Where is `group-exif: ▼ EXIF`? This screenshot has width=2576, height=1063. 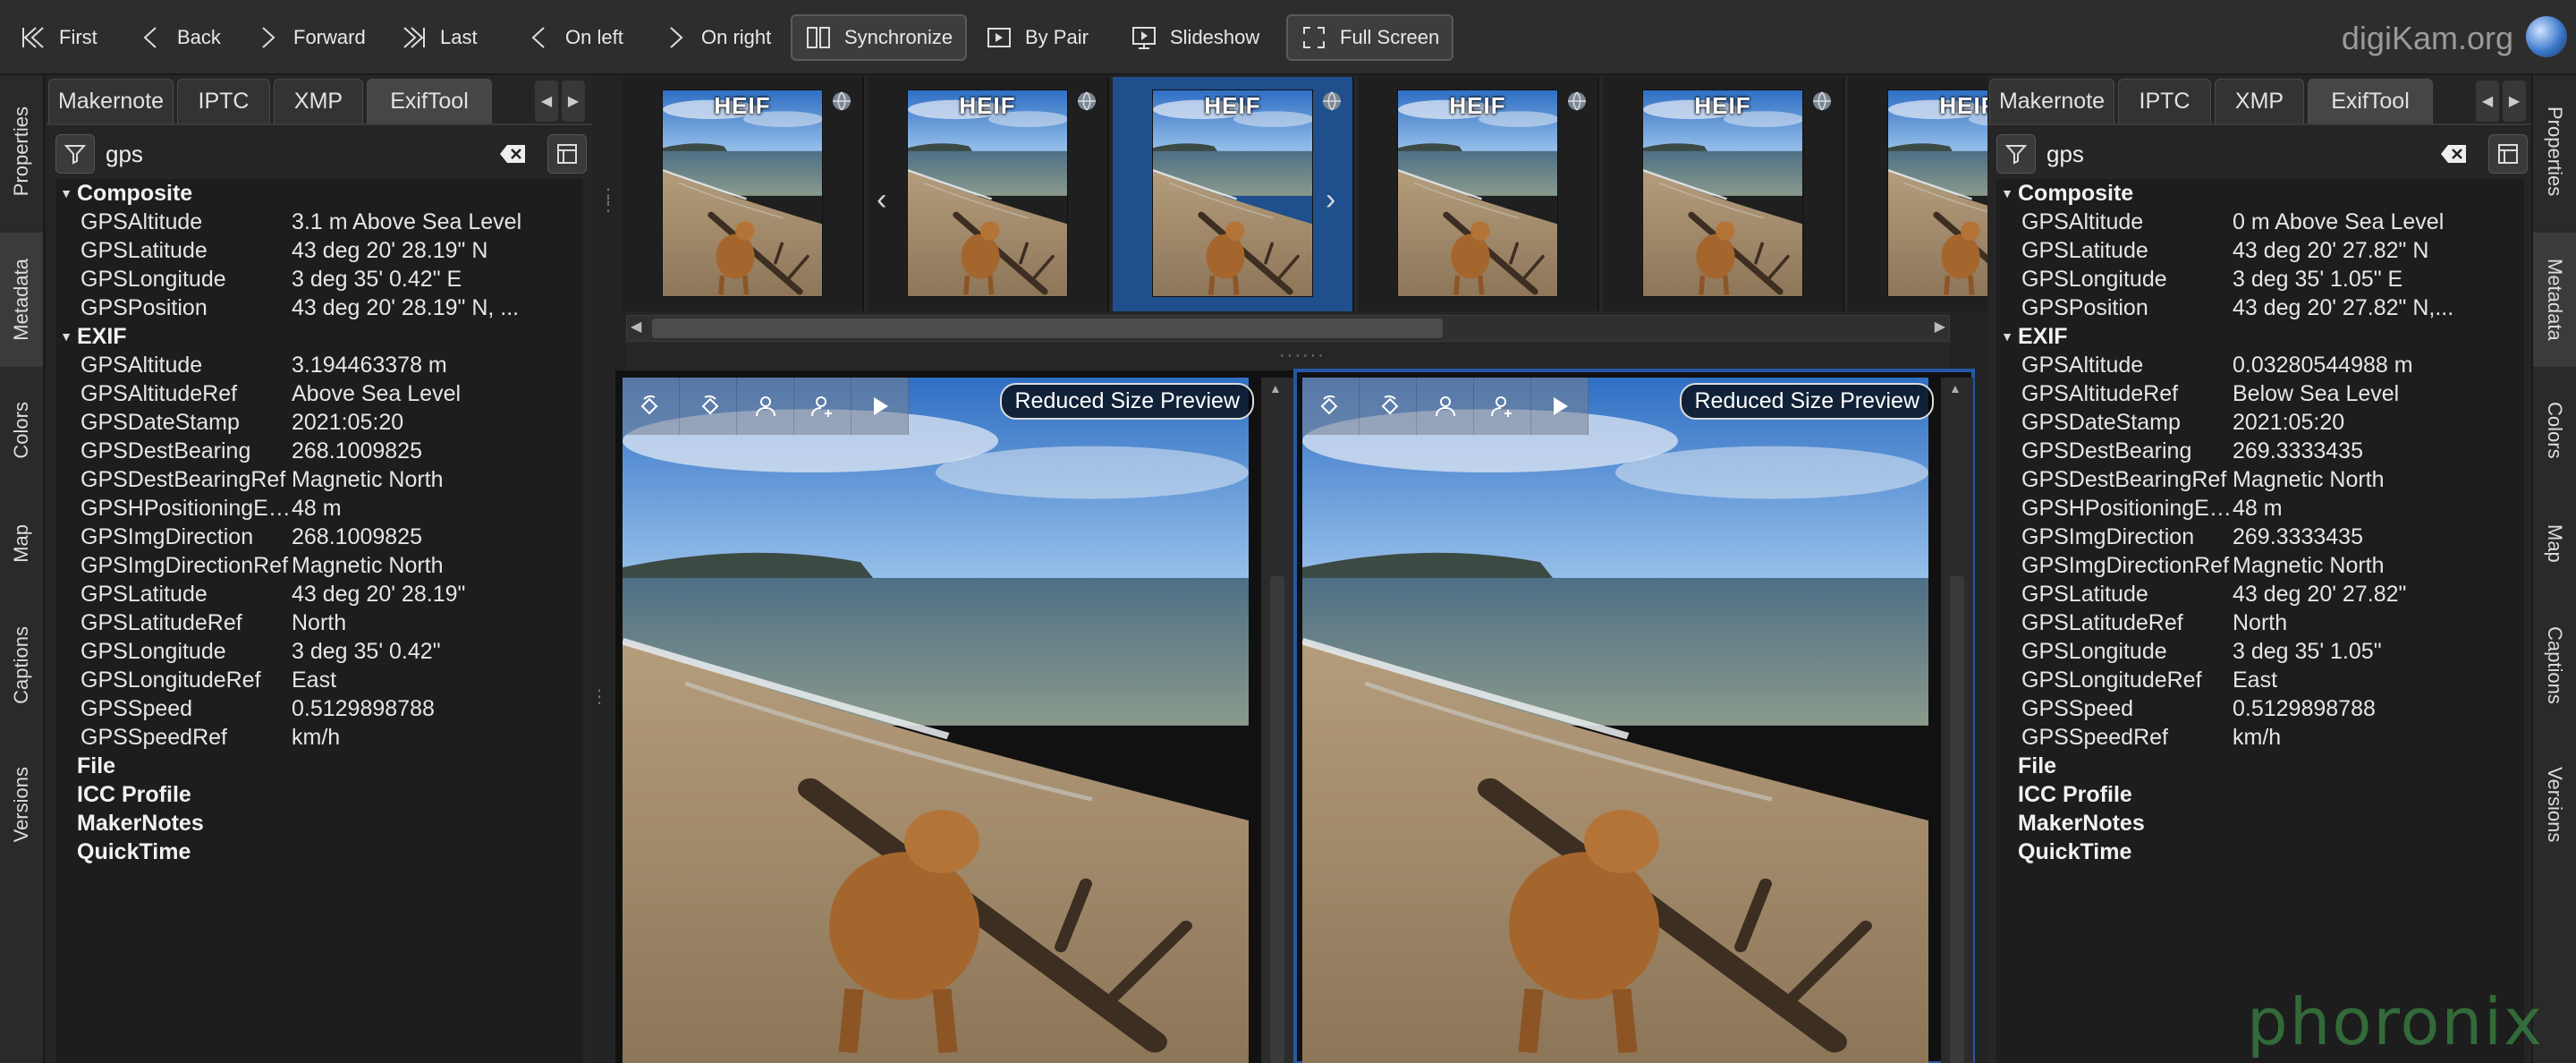 group-exif: ▼ EXIF is located at coordinates (319, 336).